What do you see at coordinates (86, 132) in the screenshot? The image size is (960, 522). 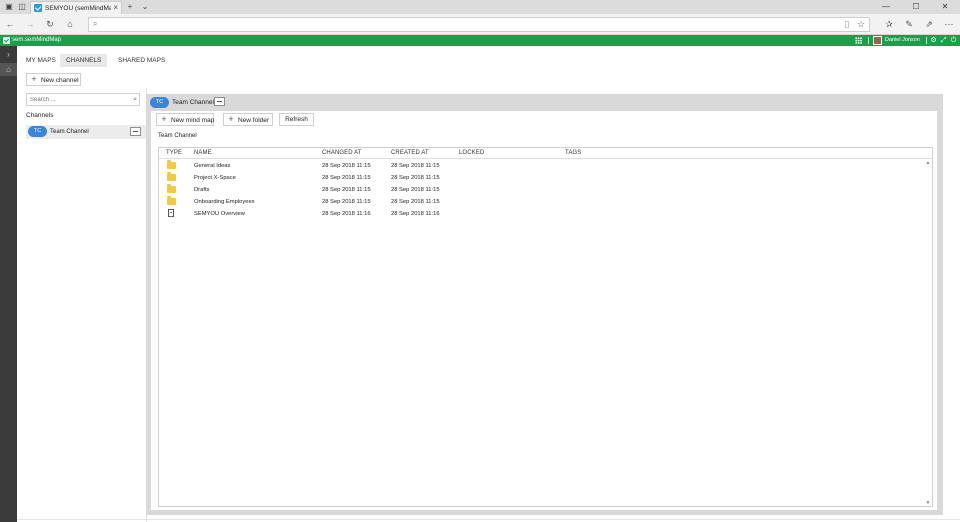 I see `sidebar-item-team-channel: TC Team Channel` at bounding box center [86, 132].